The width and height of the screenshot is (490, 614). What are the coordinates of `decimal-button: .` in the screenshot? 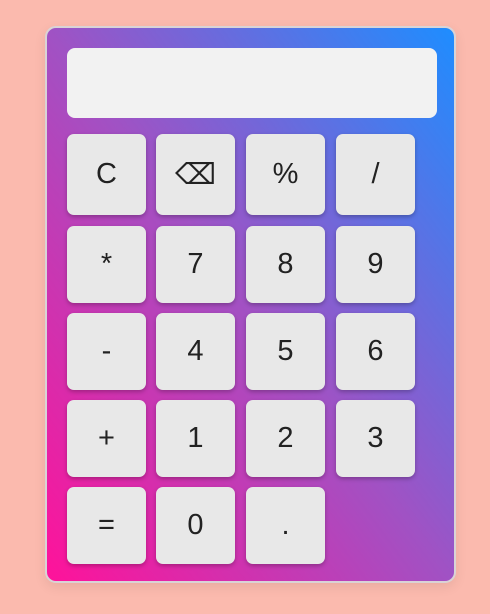 It's located at (285, 525).